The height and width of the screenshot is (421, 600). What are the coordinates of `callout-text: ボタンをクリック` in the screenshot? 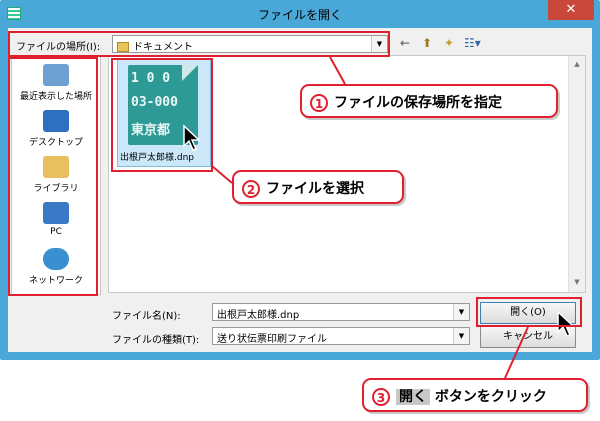 It's located at (490, 397).